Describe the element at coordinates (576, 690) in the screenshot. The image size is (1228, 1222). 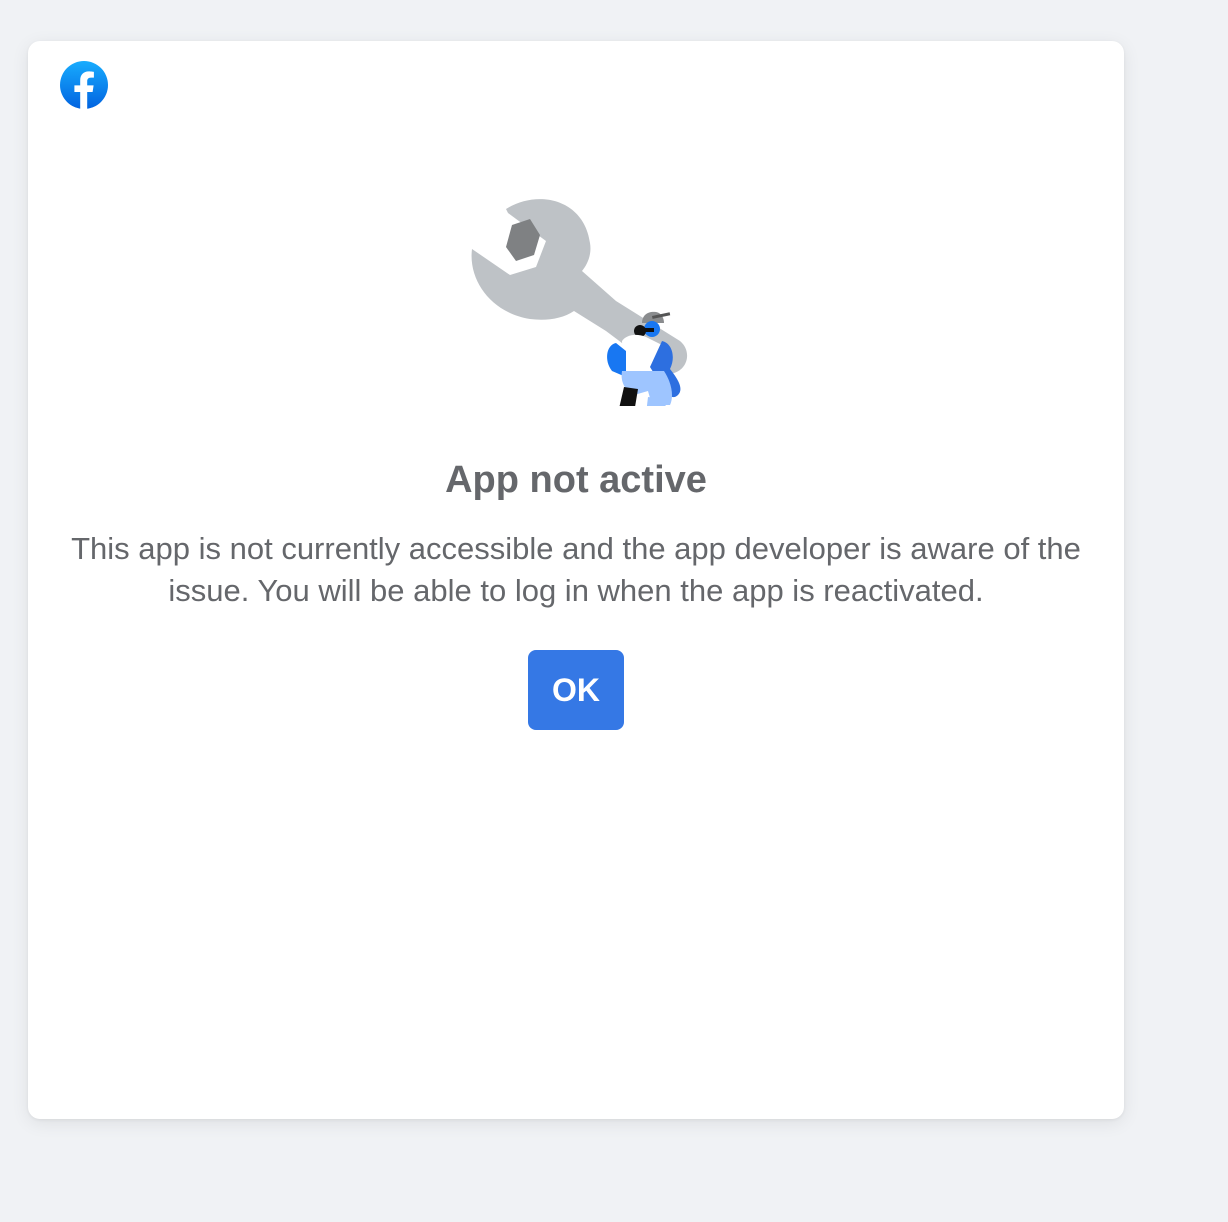
I see `ok-button: OK` at that location.